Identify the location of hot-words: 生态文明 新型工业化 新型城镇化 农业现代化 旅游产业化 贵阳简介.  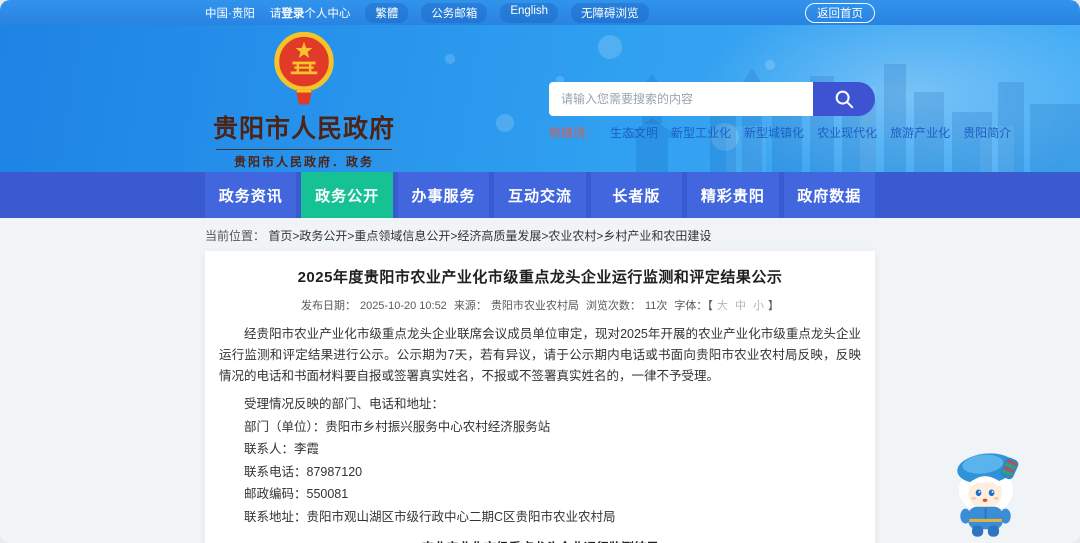
(810, 132).